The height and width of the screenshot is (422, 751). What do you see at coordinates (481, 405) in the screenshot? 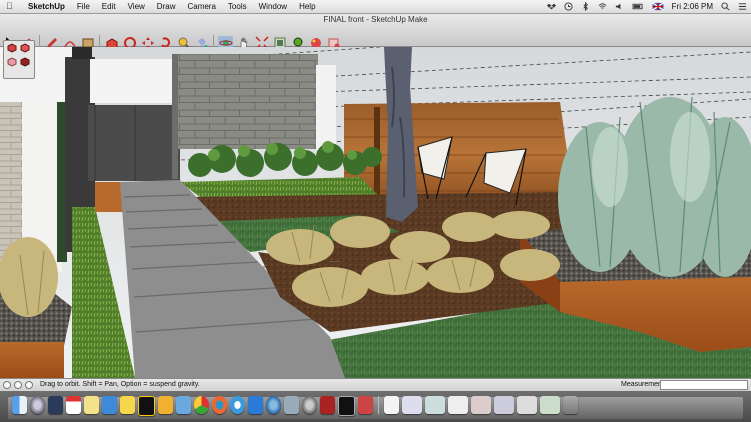
I see `minimized-window-4-icon` at bounding box center [481, 405].